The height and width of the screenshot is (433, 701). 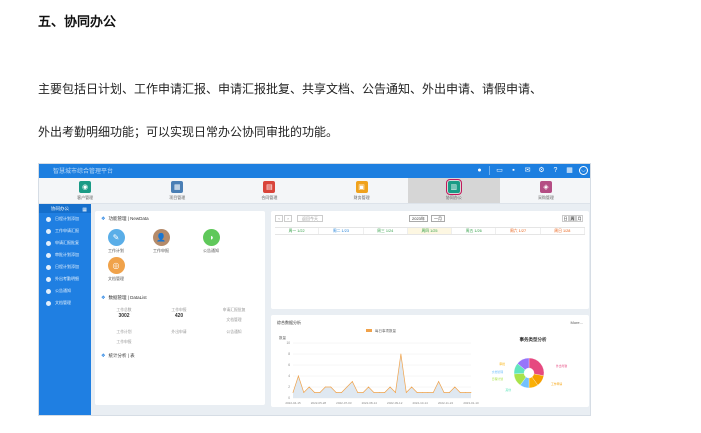 I want to click on view-button: 月, so click(x=579, y=218).